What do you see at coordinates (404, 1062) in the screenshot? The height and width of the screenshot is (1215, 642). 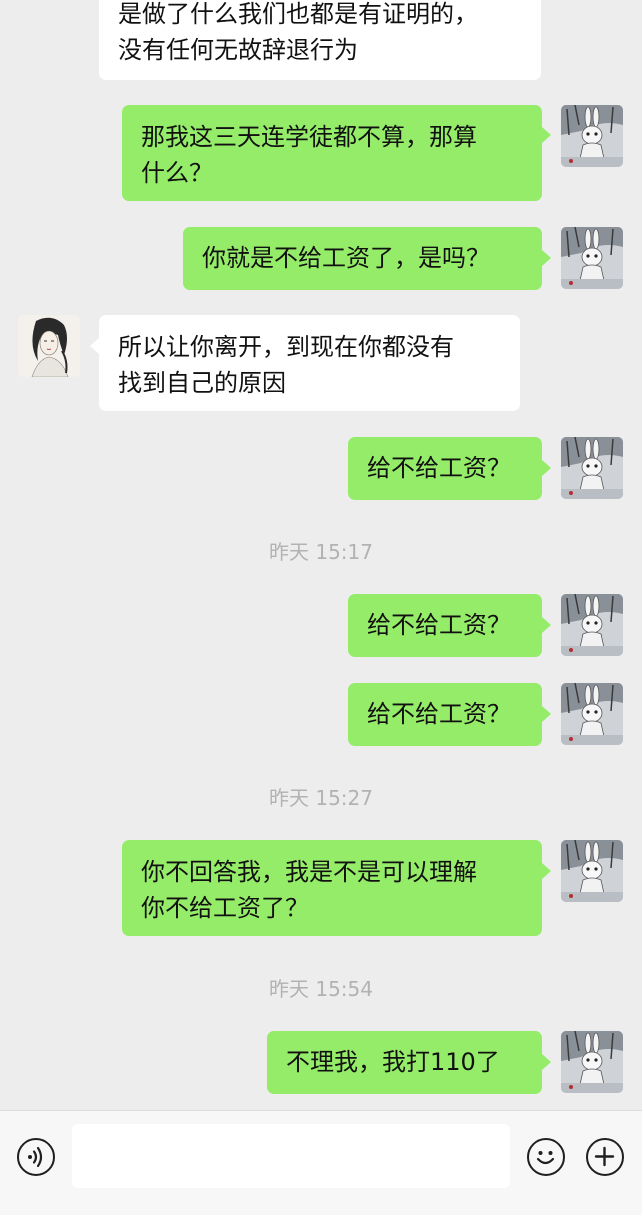 I see `message-bubble-sent: 不理我，我打110了` at bounding box center [404, 1062].